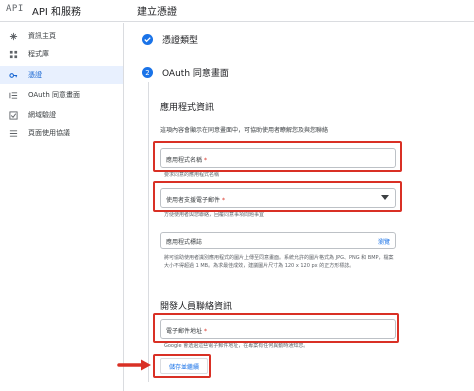 The height and width of the screenshot is (391, 474). What do you see at coordinates (13, 54) in the screenshot?
I see `library-icon` at bounding box center [13, 54].